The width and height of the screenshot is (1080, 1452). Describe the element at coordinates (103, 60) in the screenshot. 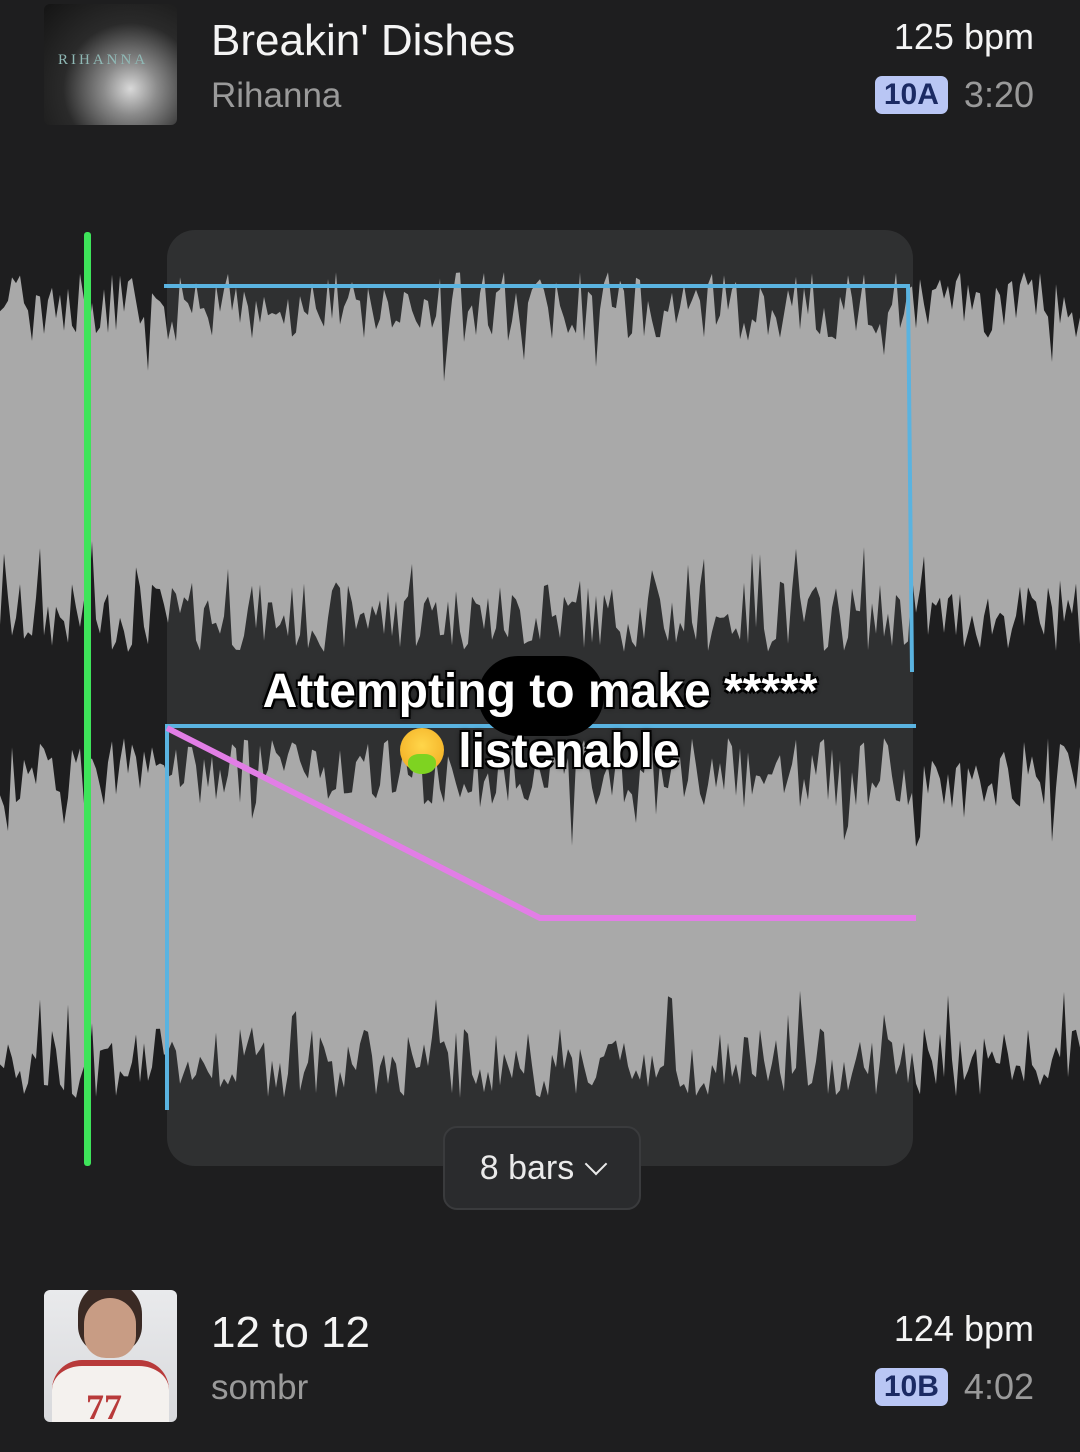

I see `album-art-text: RIHANNA` at that location.